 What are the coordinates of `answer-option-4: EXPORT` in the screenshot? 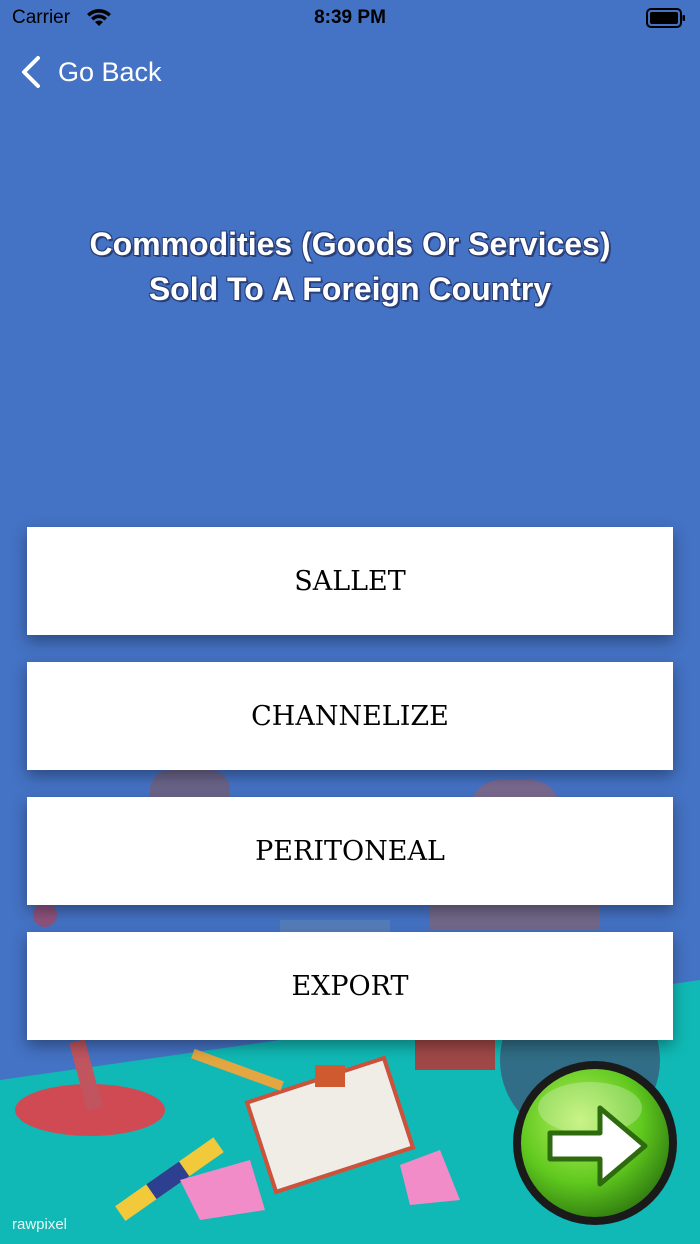 It's located at (350, 986).